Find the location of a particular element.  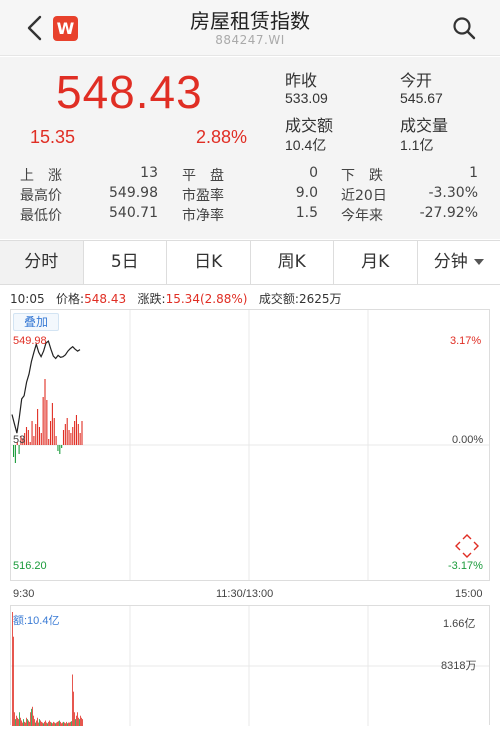

tab-label: 日K is located at coordinates (208, 262).